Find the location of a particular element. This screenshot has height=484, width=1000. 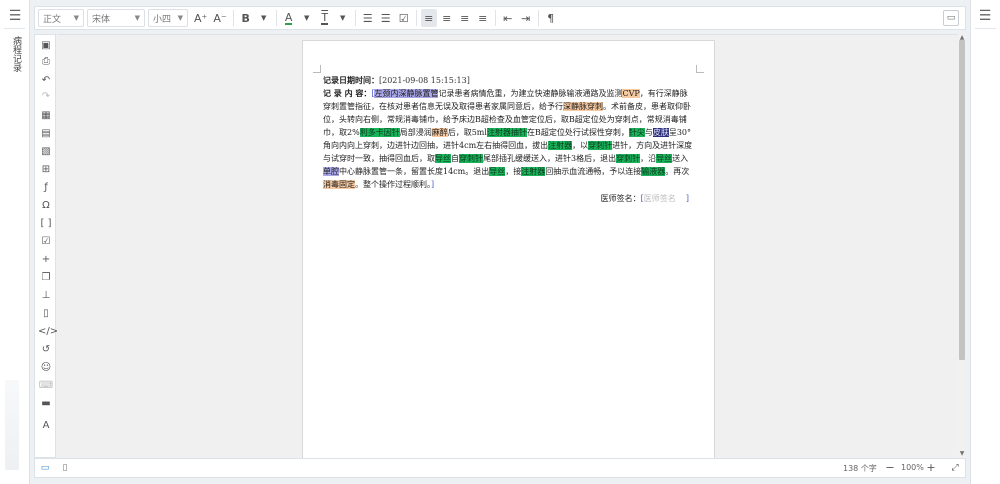

record-date-field: [2021-09-08 15:15:13] is located at coordinates (424, 80).